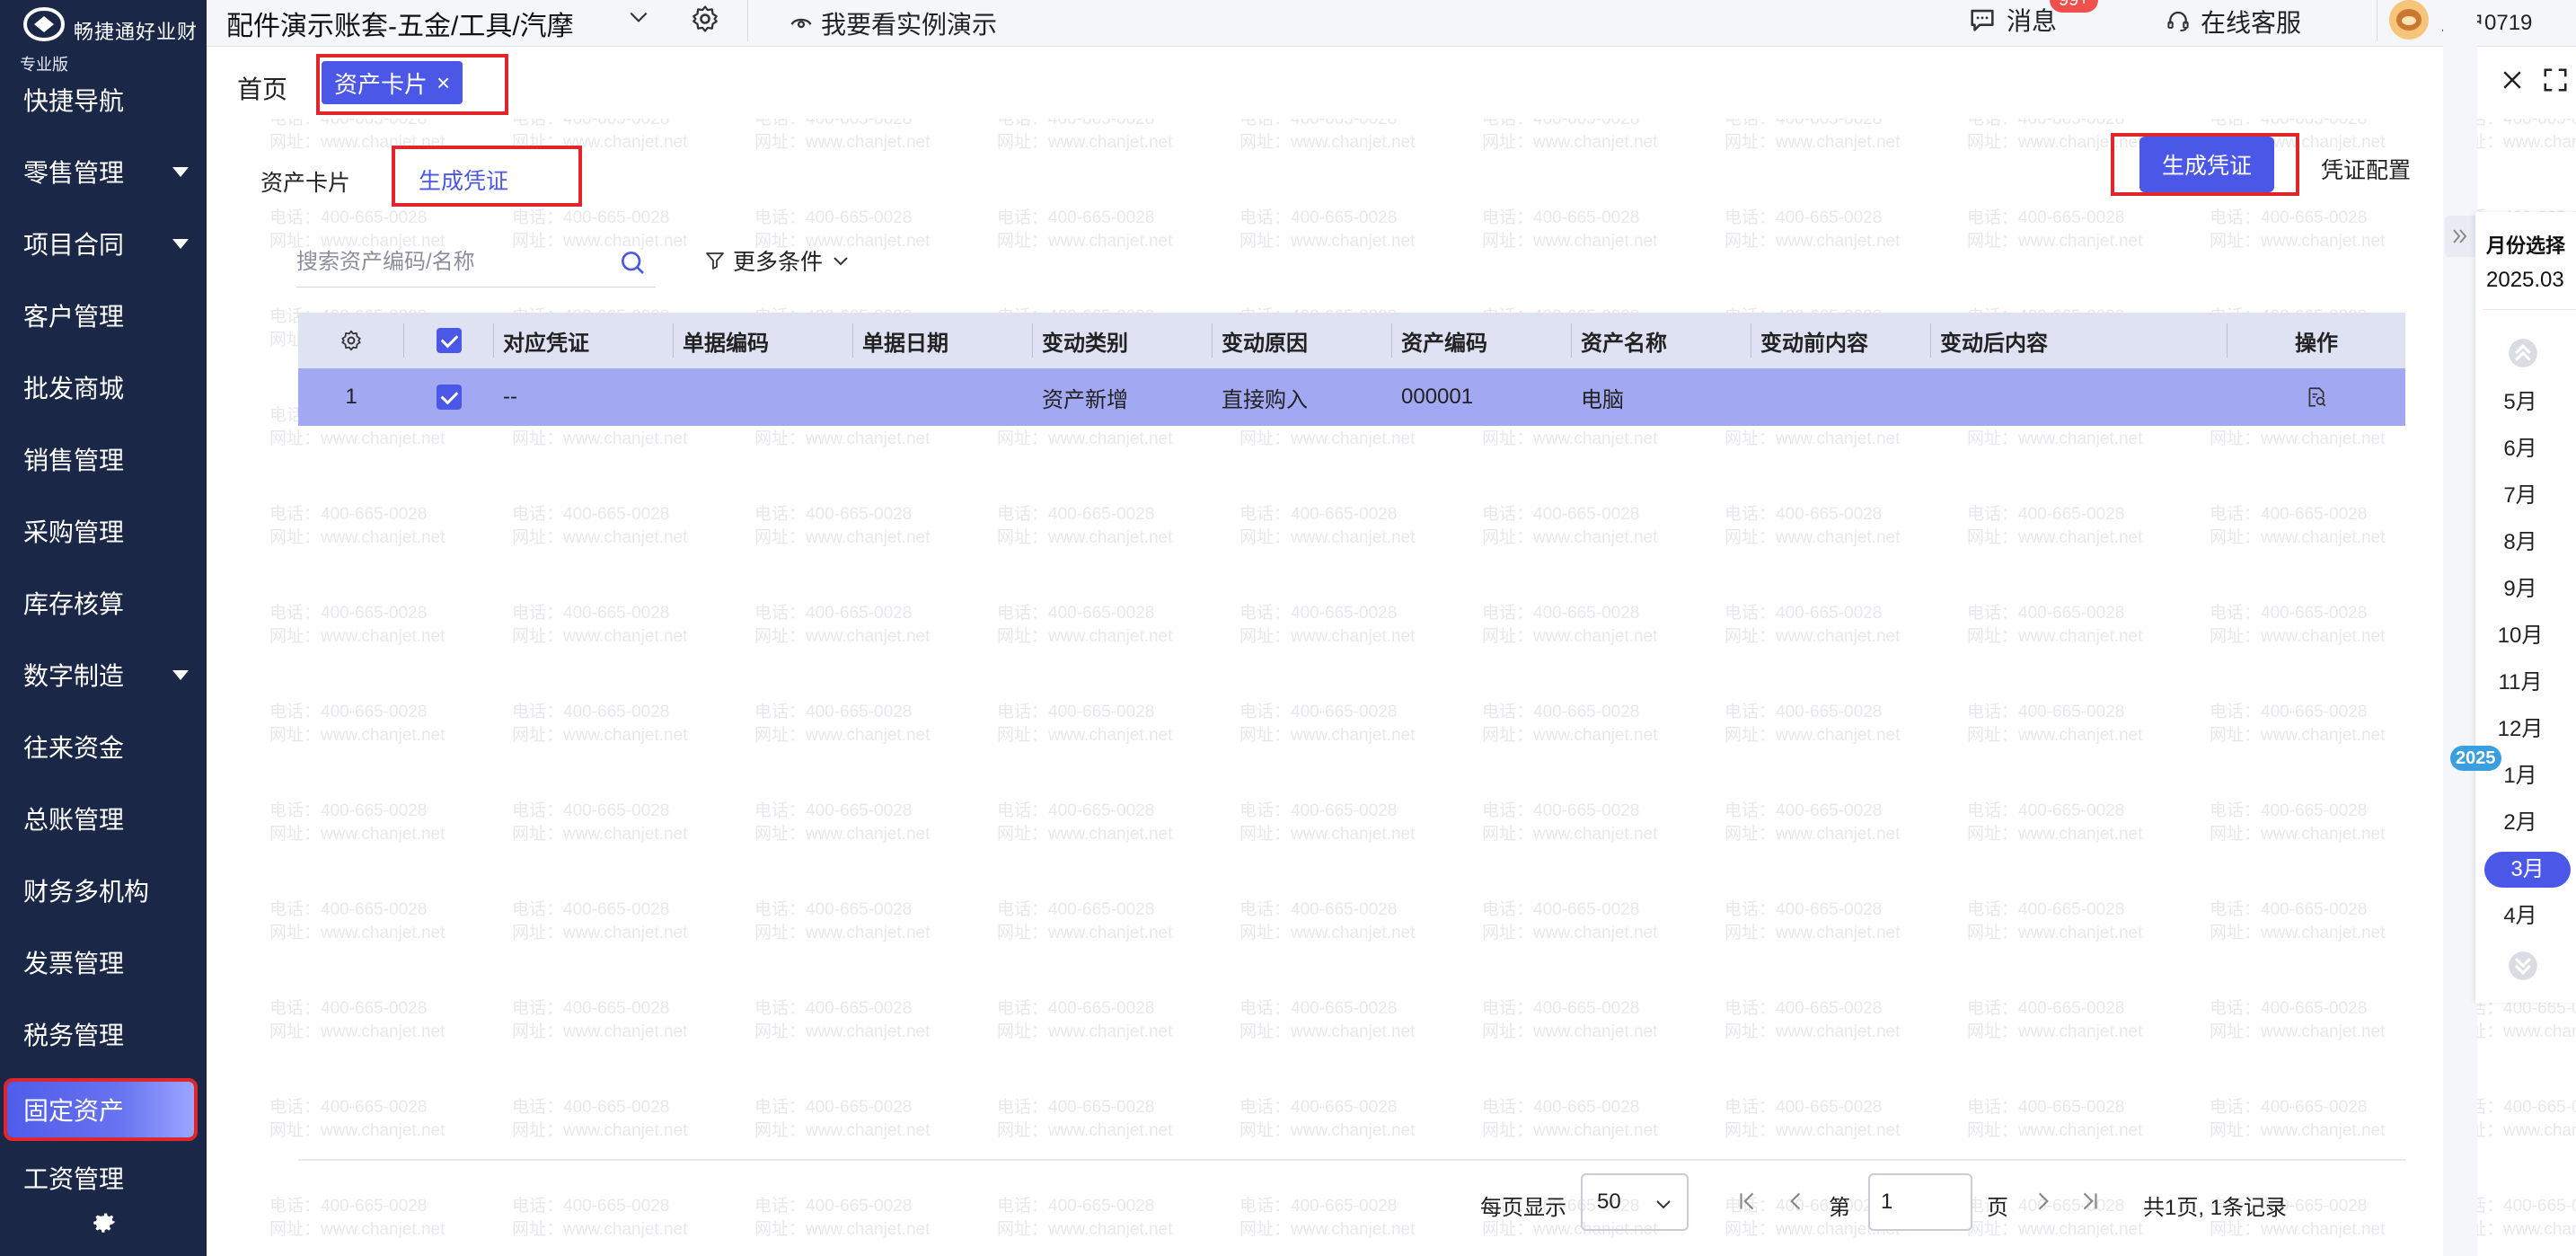 The height and width of the screenshot is (1256, 2576). Describe the element at coordinates (1351, 397) in the screenshot. I see `table-row: 1 -- 资产新增 直接购入 000001 电脑` at that location.